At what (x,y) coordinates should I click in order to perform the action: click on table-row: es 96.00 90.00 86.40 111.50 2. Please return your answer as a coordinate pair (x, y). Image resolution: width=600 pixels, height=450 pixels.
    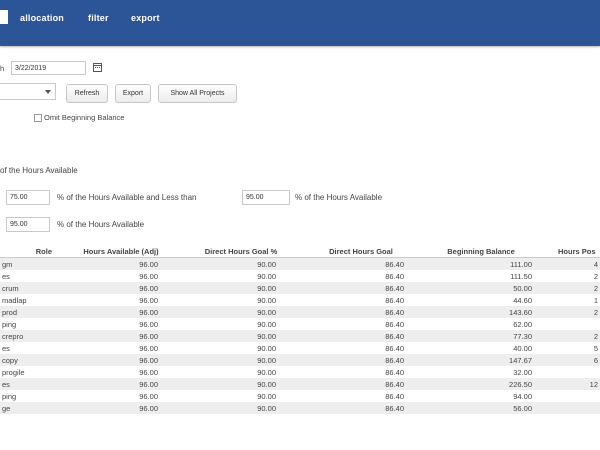
    Looking at the image, I should click on (300, 276).